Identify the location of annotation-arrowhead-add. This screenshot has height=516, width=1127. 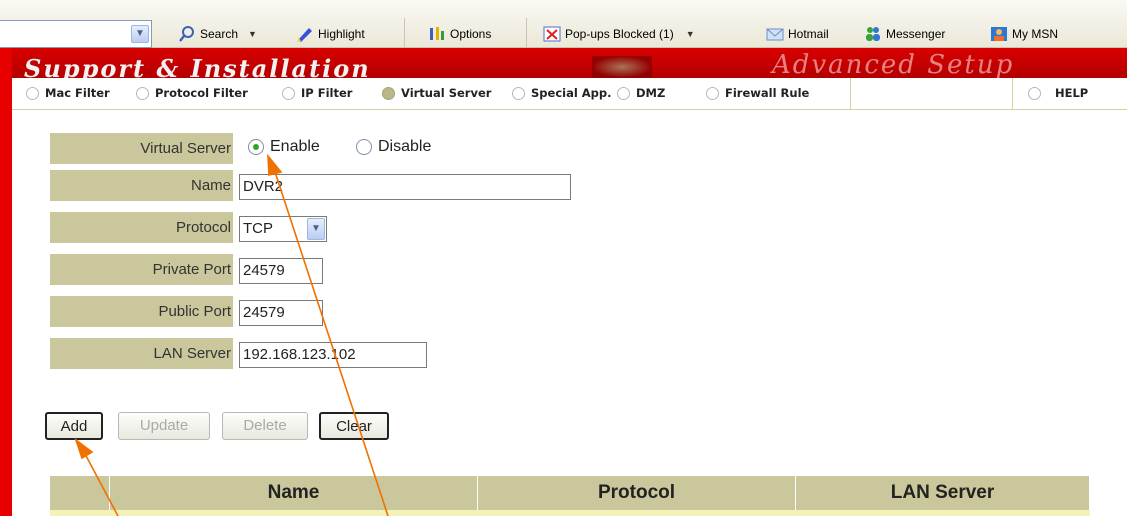
(84, 448).